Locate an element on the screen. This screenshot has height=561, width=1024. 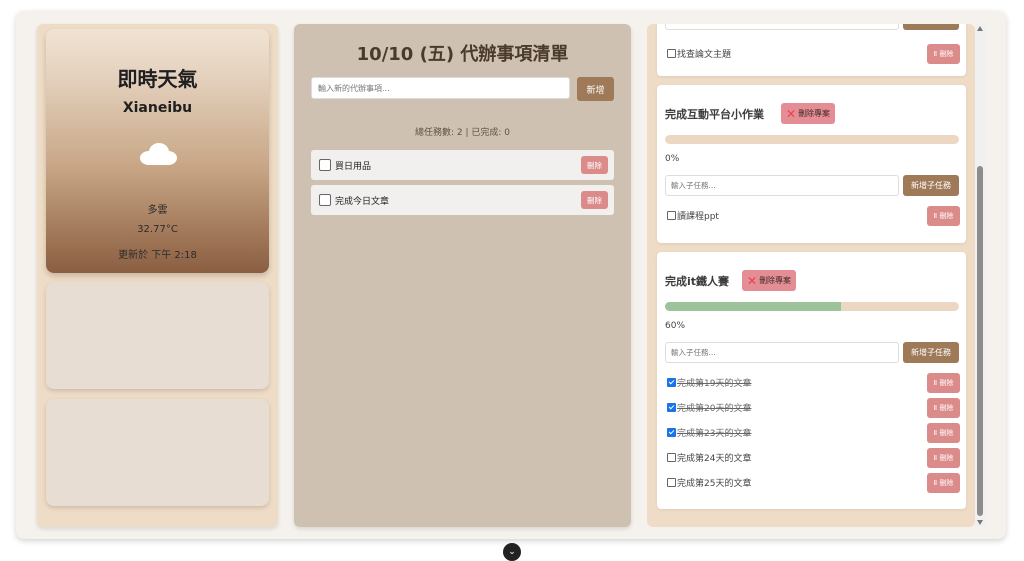
subtask-item: 讀課程ppt Ⅱ 刪除 is located at coordinates (813, 216).